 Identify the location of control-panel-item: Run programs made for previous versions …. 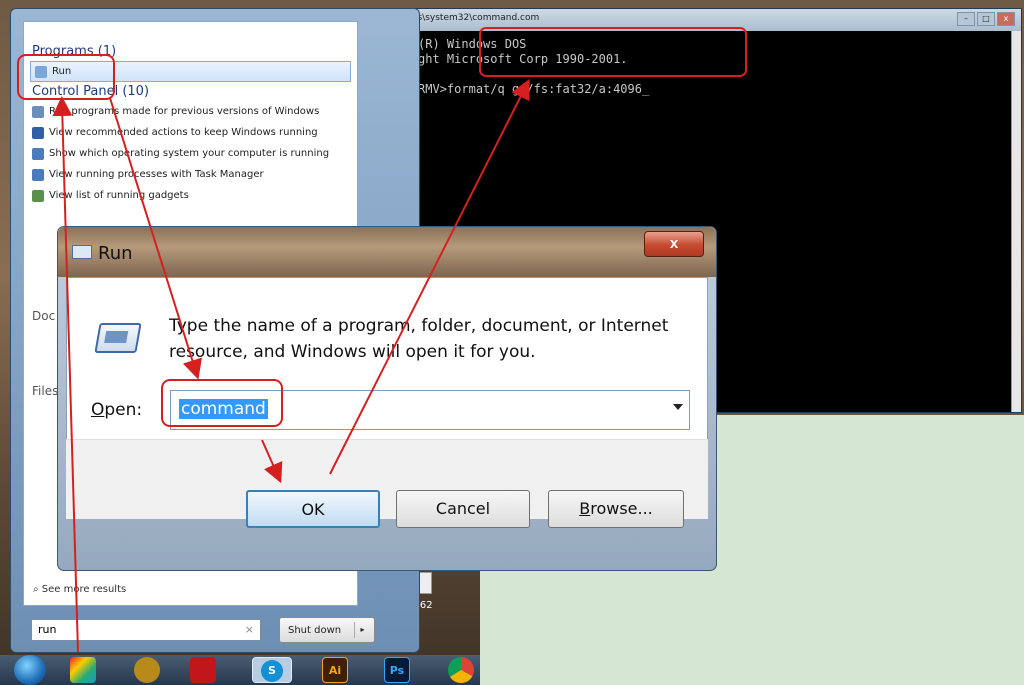
(190, 111).